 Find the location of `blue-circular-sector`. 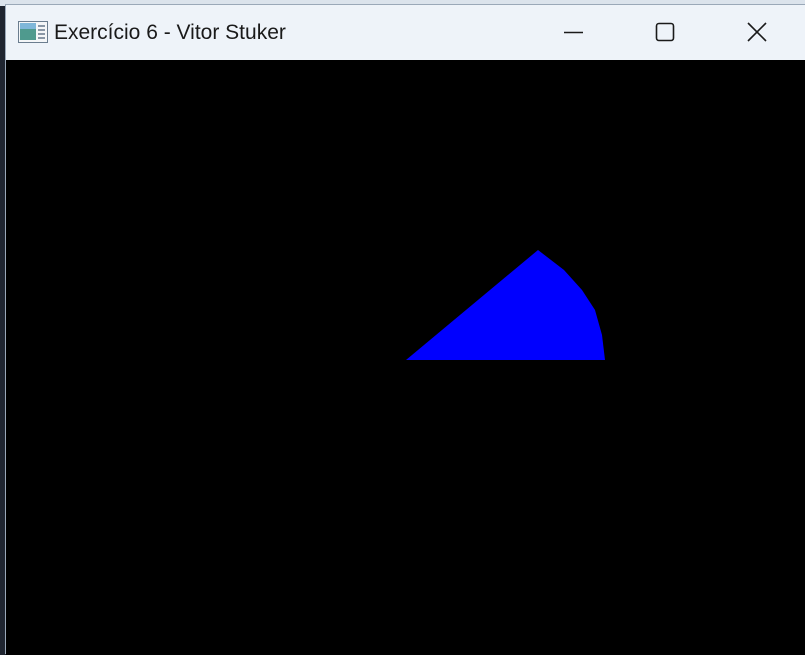

blue-circular-sector is located at coordinates (505, 305).